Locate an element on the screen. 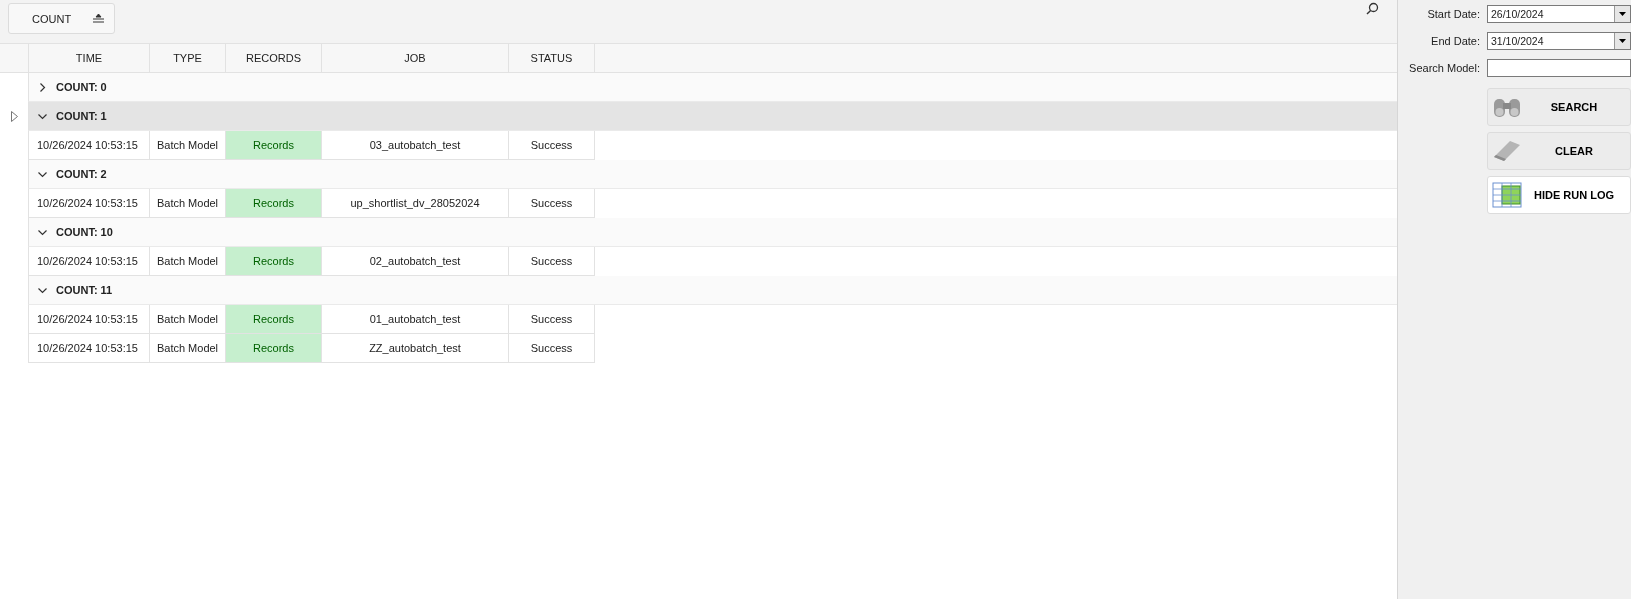 This screenshot has height=599, width=1631. group-chip: COUNT is located at coordinates (62, 18).